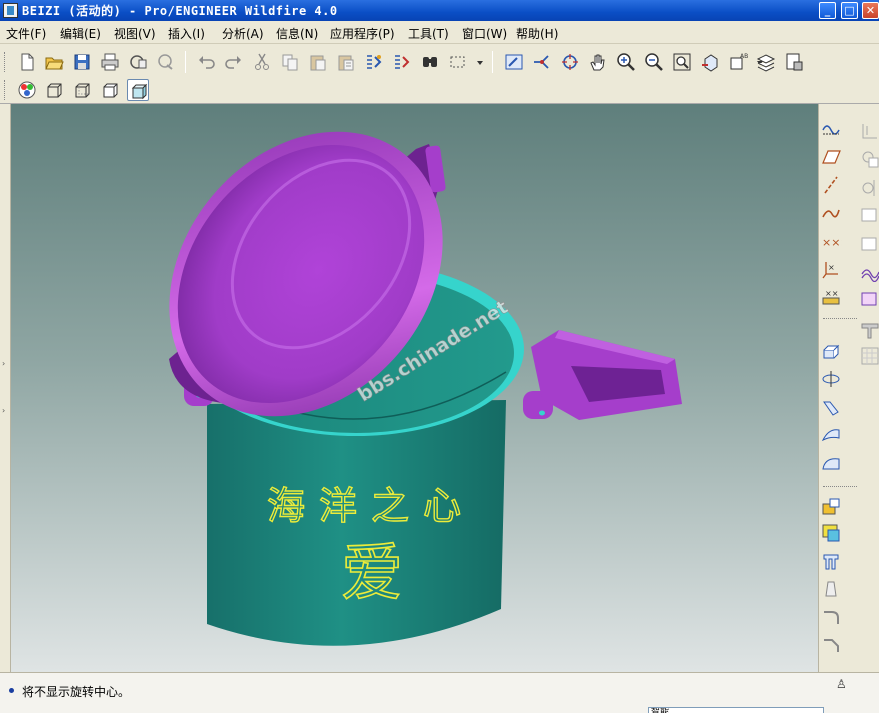 Image resolution: width=879 pixels, height=713 pixels. What do you see at coordinates (827, 10) in the screenshot?
I see `minimize-button: _` at bounding box center [827, 10].